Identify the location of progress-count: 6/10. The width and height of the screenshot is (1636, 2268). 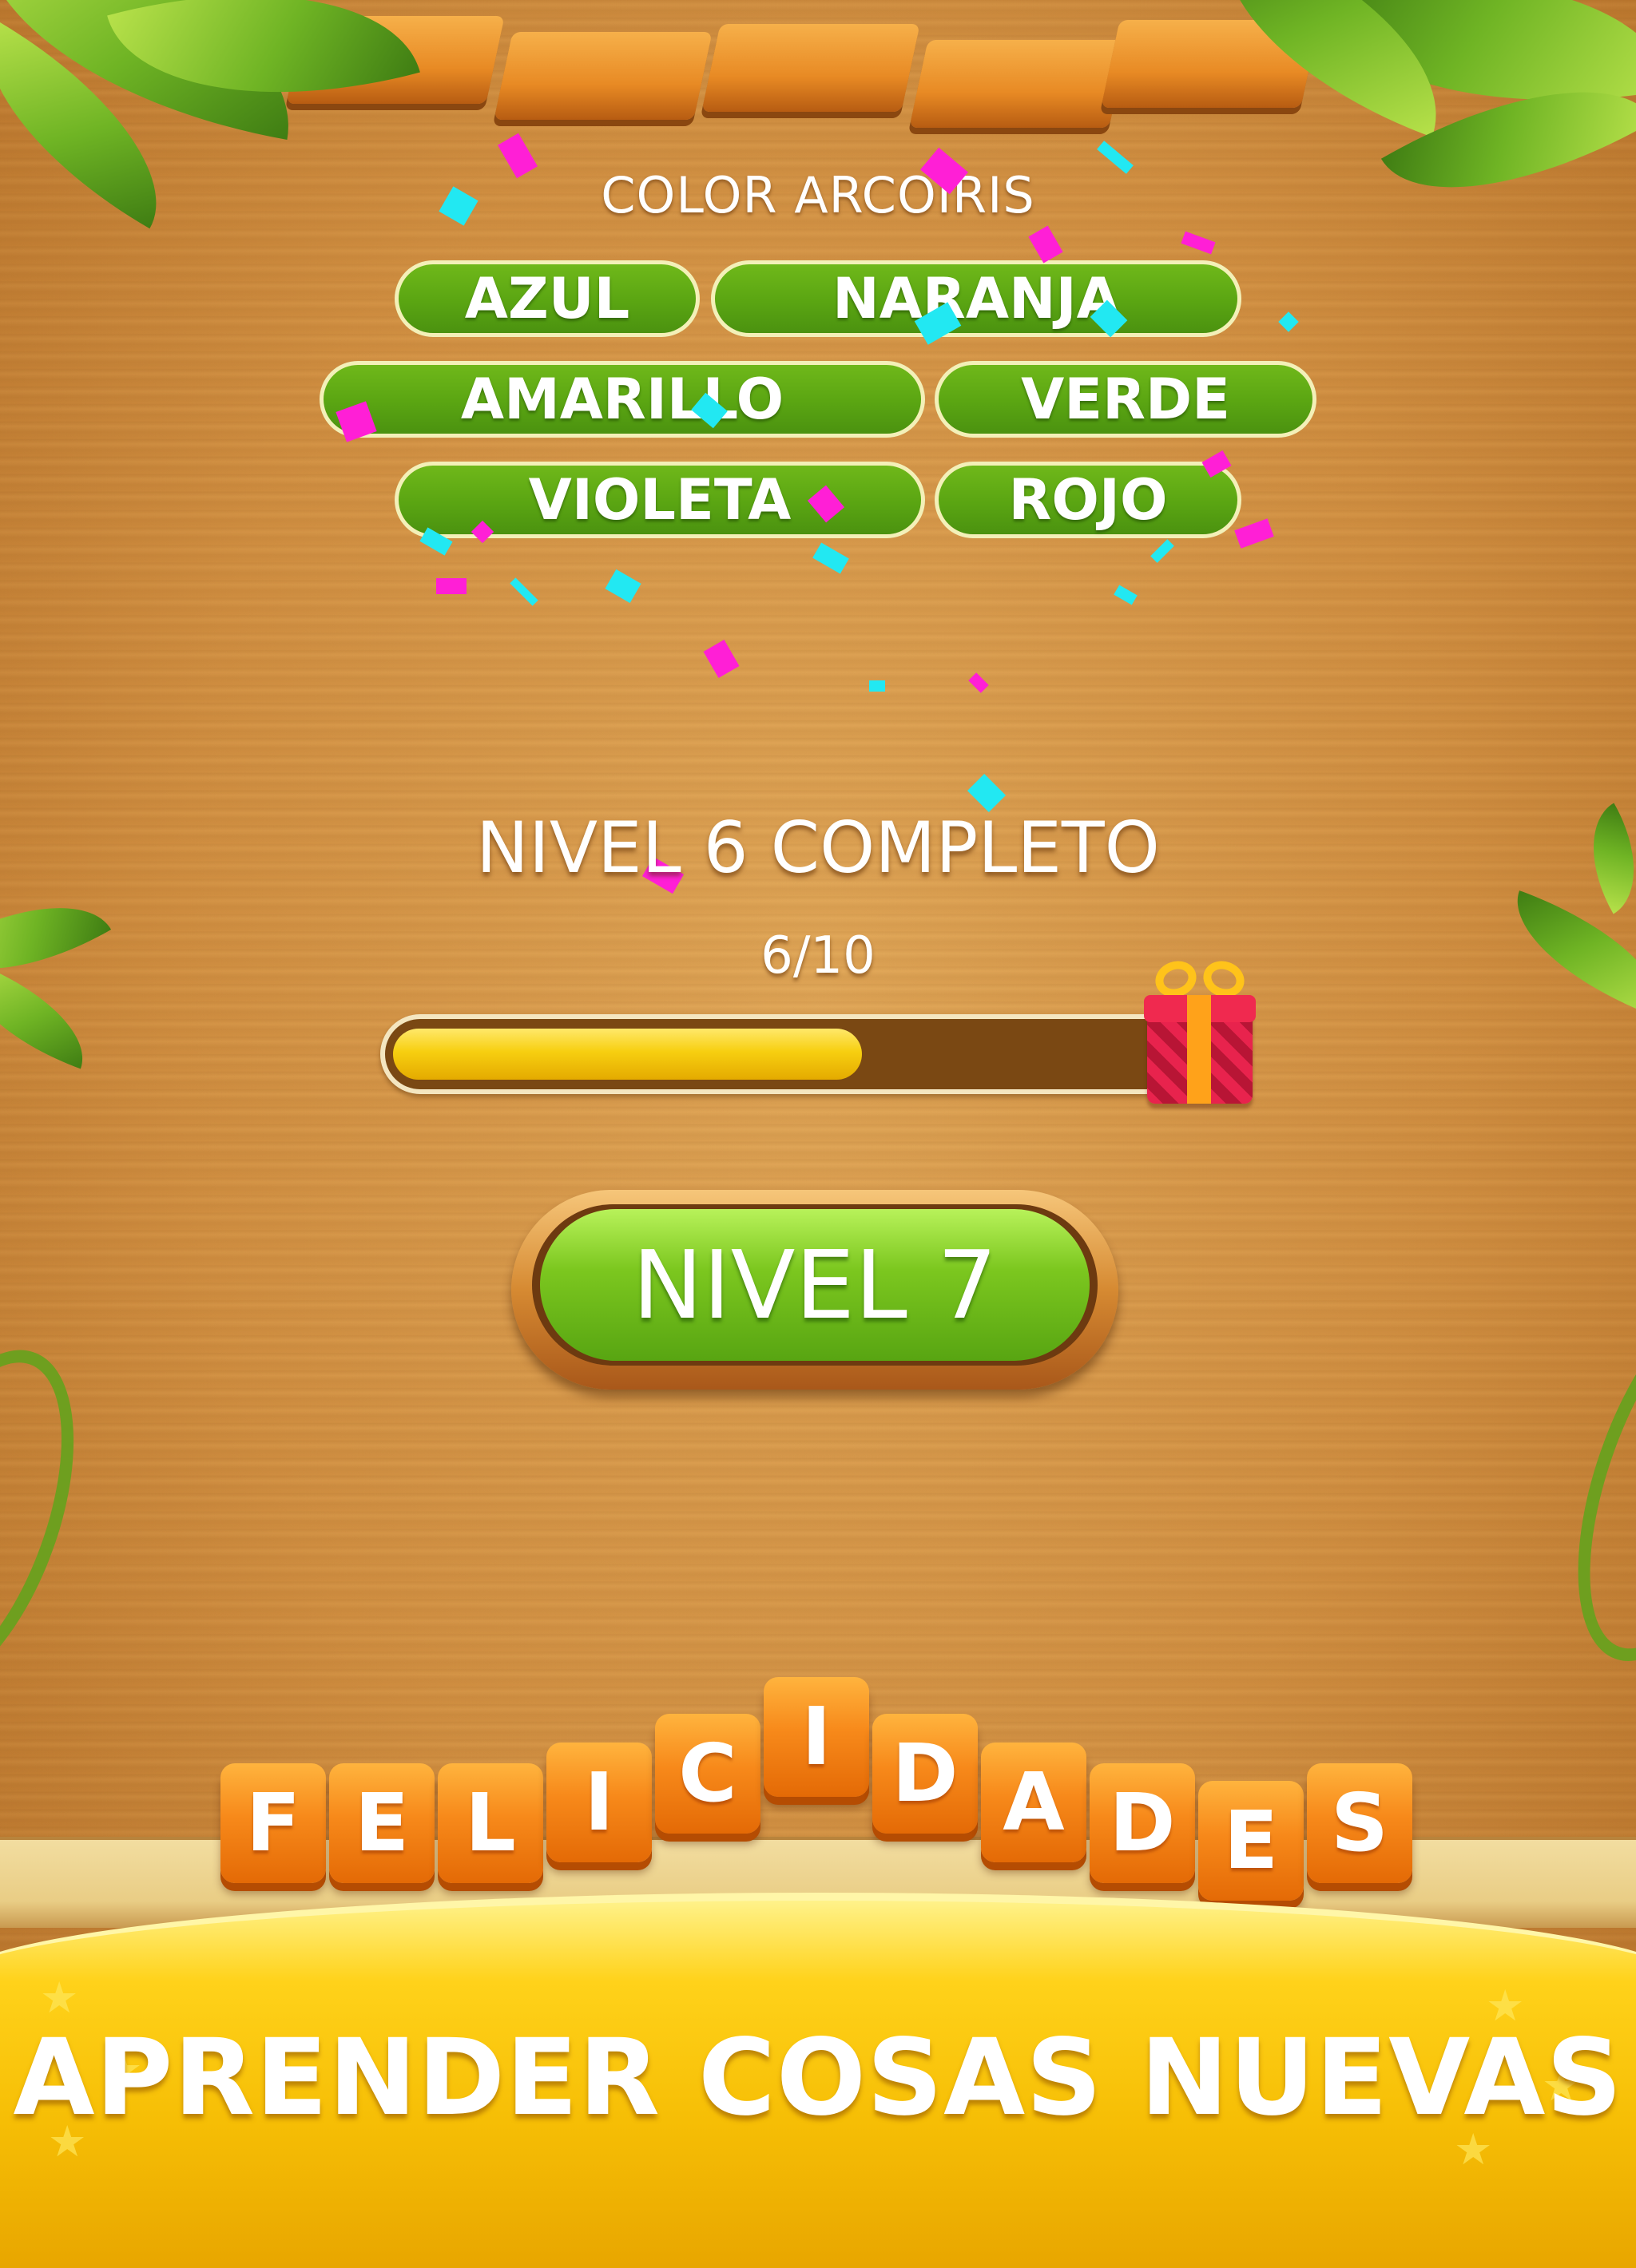
(818, 956).